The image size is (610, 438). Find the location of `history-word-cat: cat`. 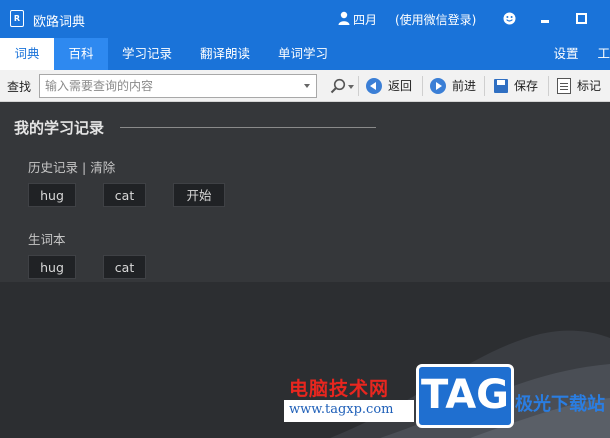

history-word-cat: cat is located at coordinates (124, 195).